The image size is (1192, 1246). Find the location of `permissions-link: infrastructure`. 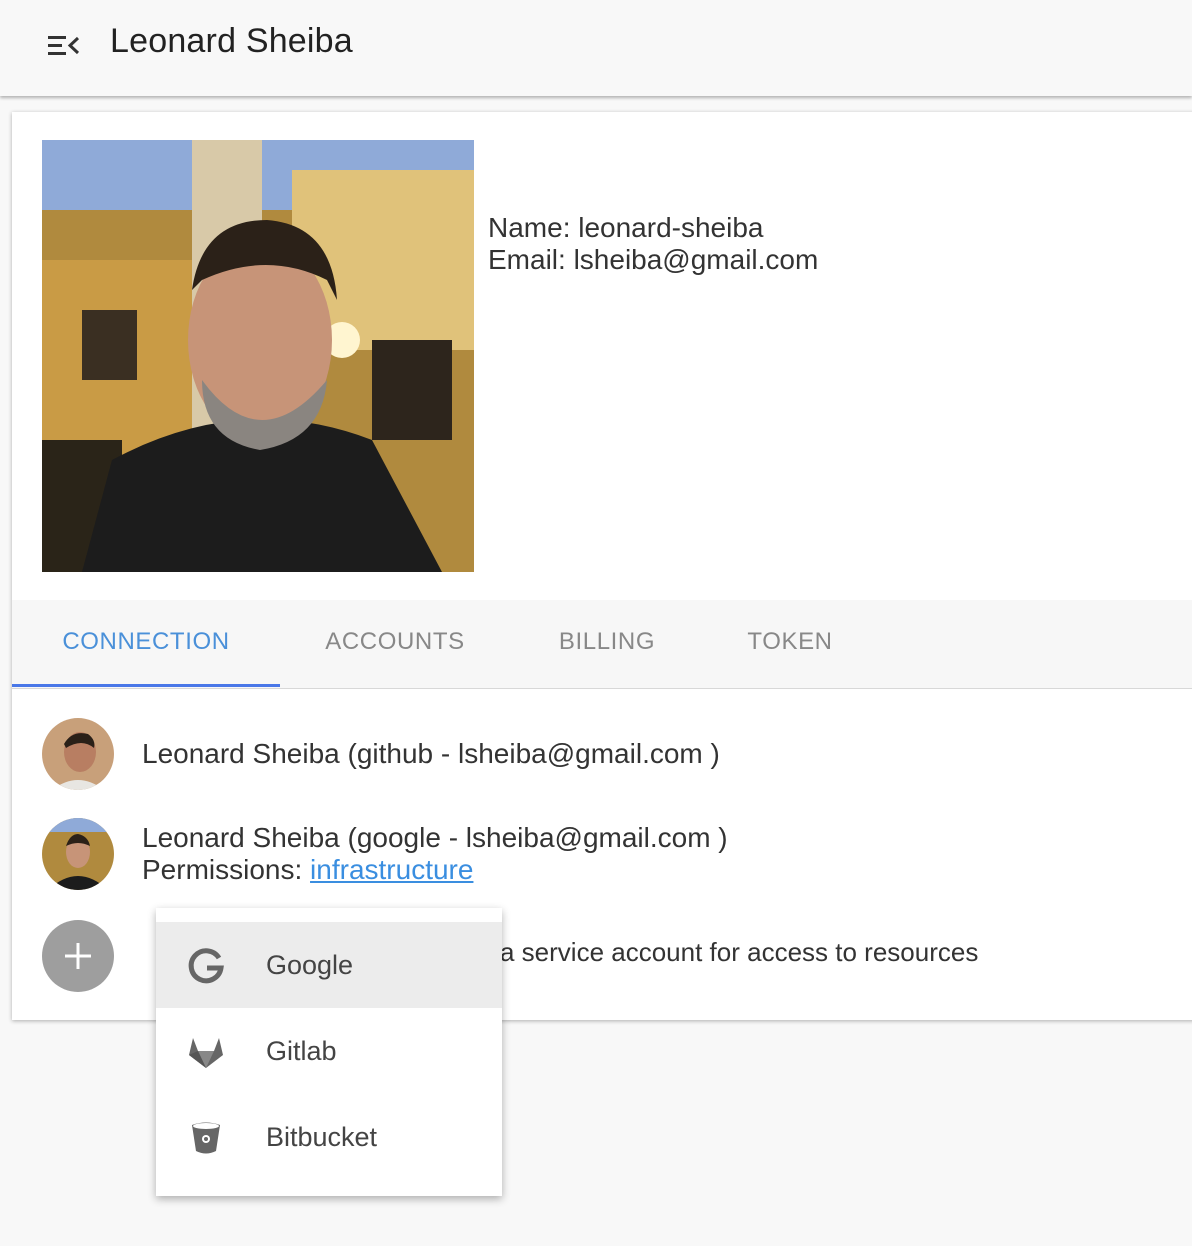

permissions-link: infrastructure is located at coordinates (391, 869).